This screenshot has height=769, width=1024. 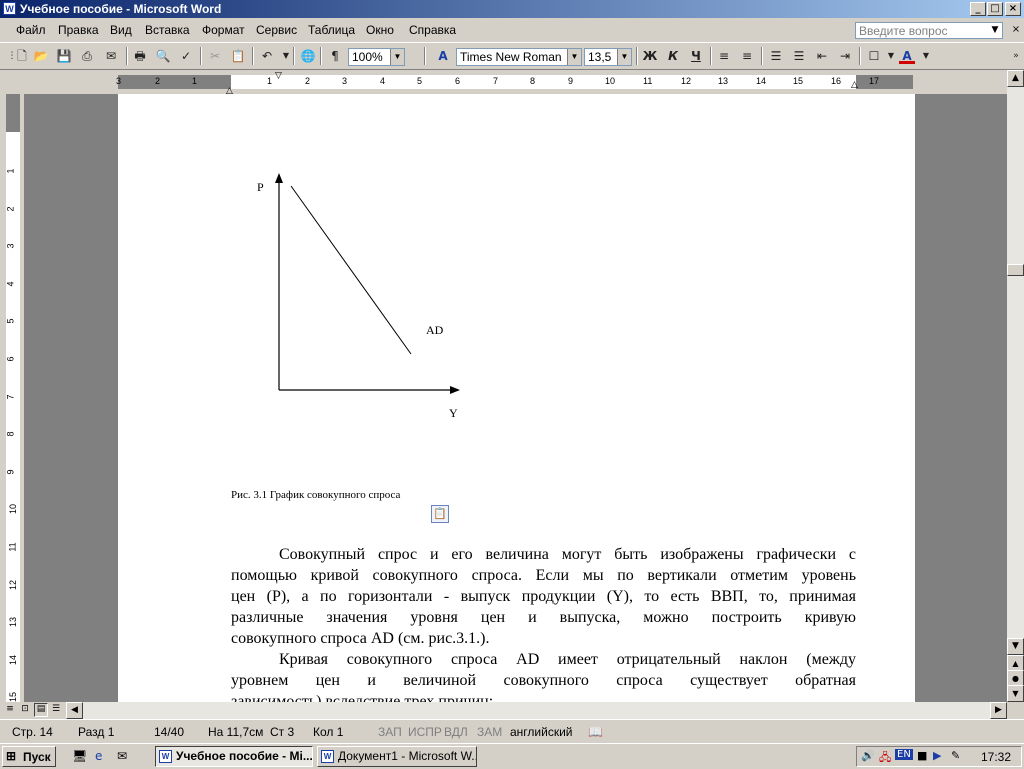 I want to click on right-indent-marker: △, so click(x=854, y=85).